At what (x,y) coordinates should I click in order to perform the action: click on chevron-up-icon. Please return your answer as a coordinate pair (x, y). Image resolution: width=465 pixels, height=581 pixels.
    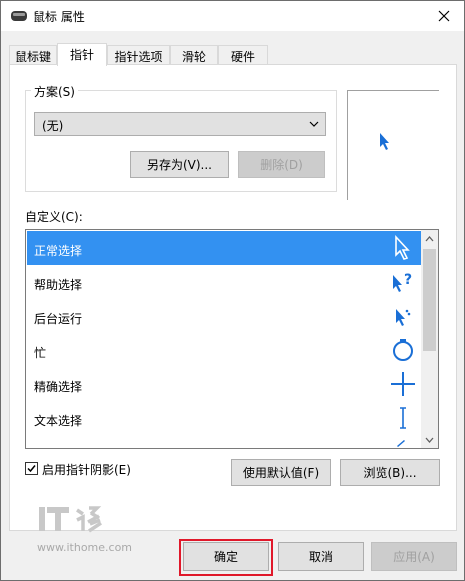
    Looking at the image, I should click on (429, 238).